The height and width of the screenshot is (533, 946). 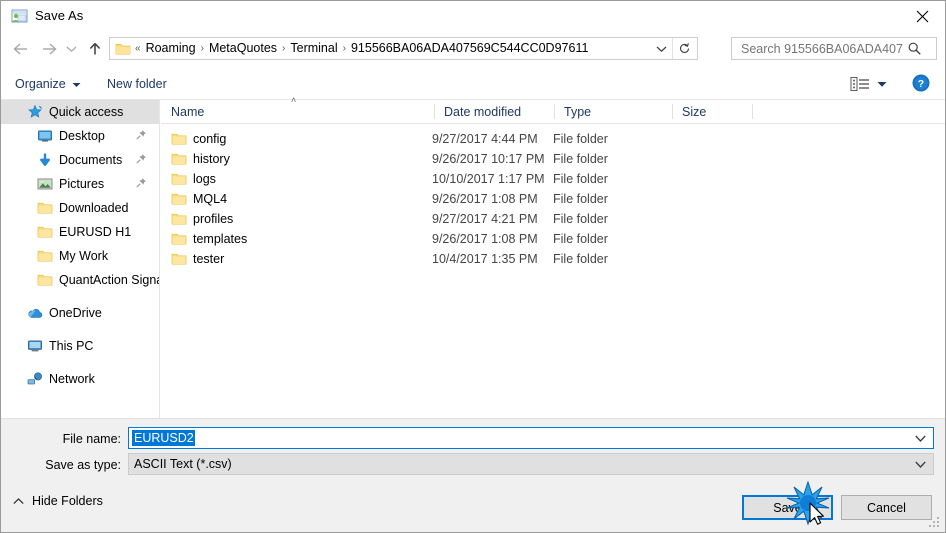 I want to click on hide-folders-button: Hide Folders, so click(x=58, y=501).